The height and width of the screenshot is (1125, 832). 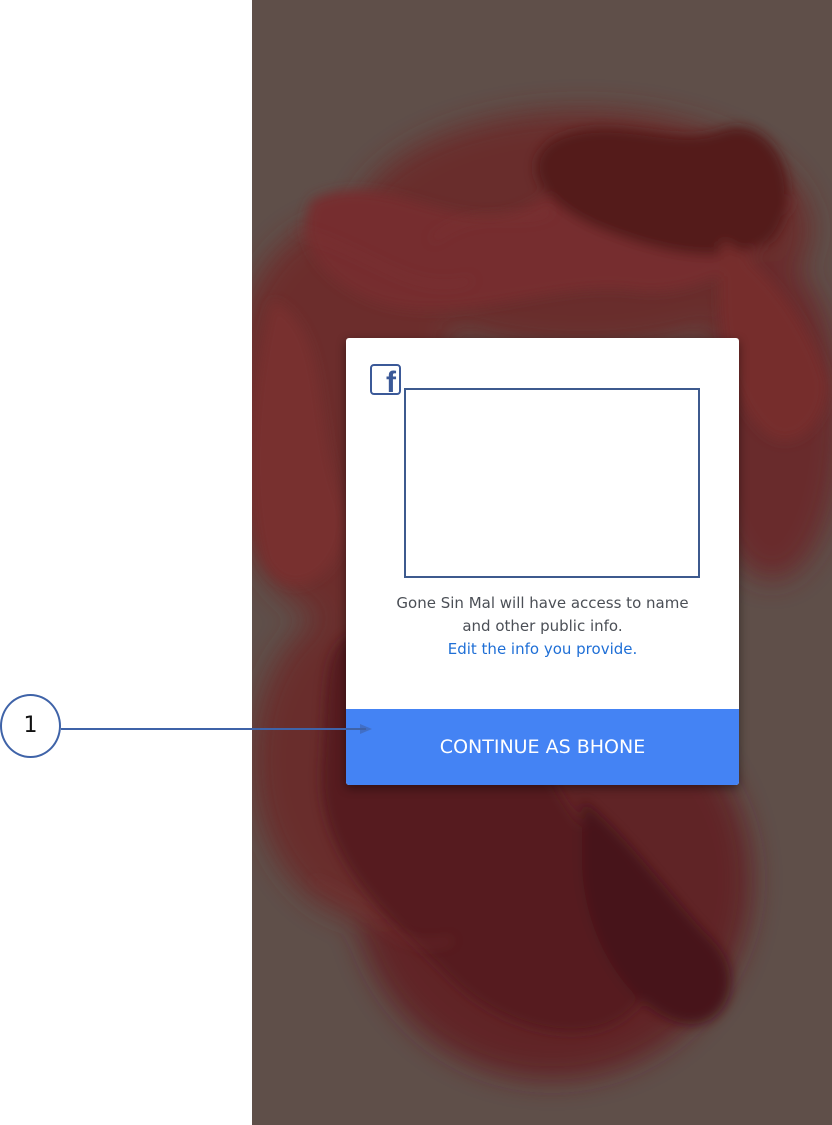 What do you see at coordinates (552, 483) in the screenshot?
I see `profile-placeholder-box` at bounding box center [552, 483].